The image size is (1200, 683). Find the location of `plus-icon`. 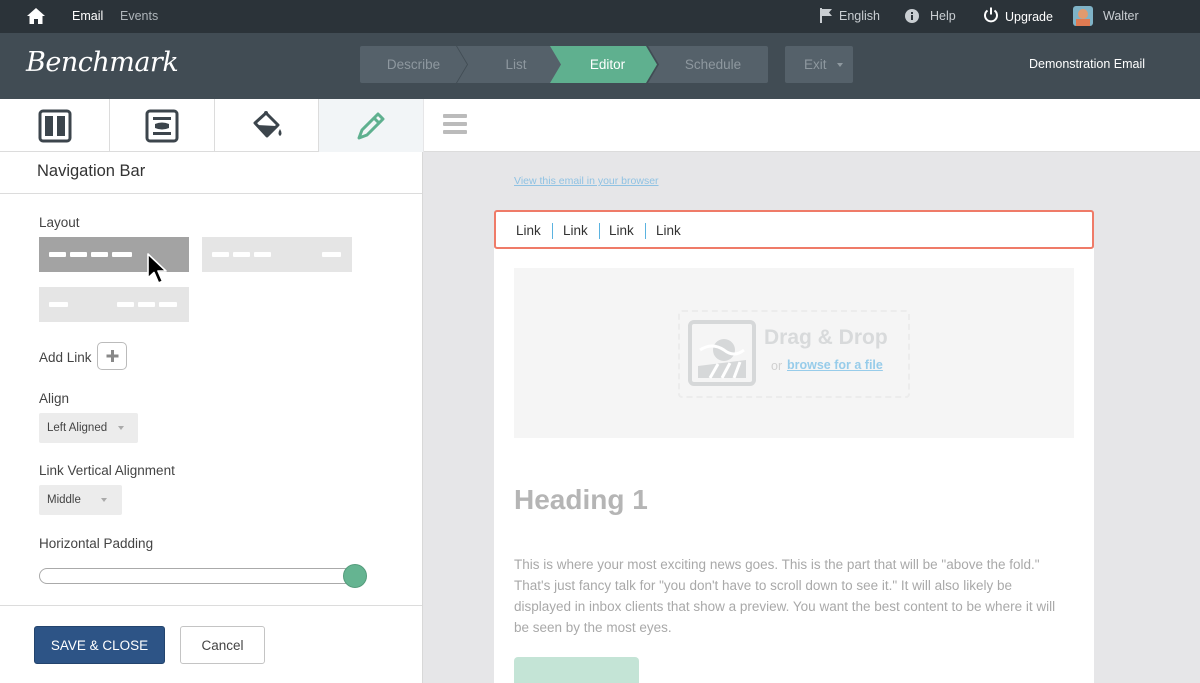

plus-icon is located at coordinates (112, 356).